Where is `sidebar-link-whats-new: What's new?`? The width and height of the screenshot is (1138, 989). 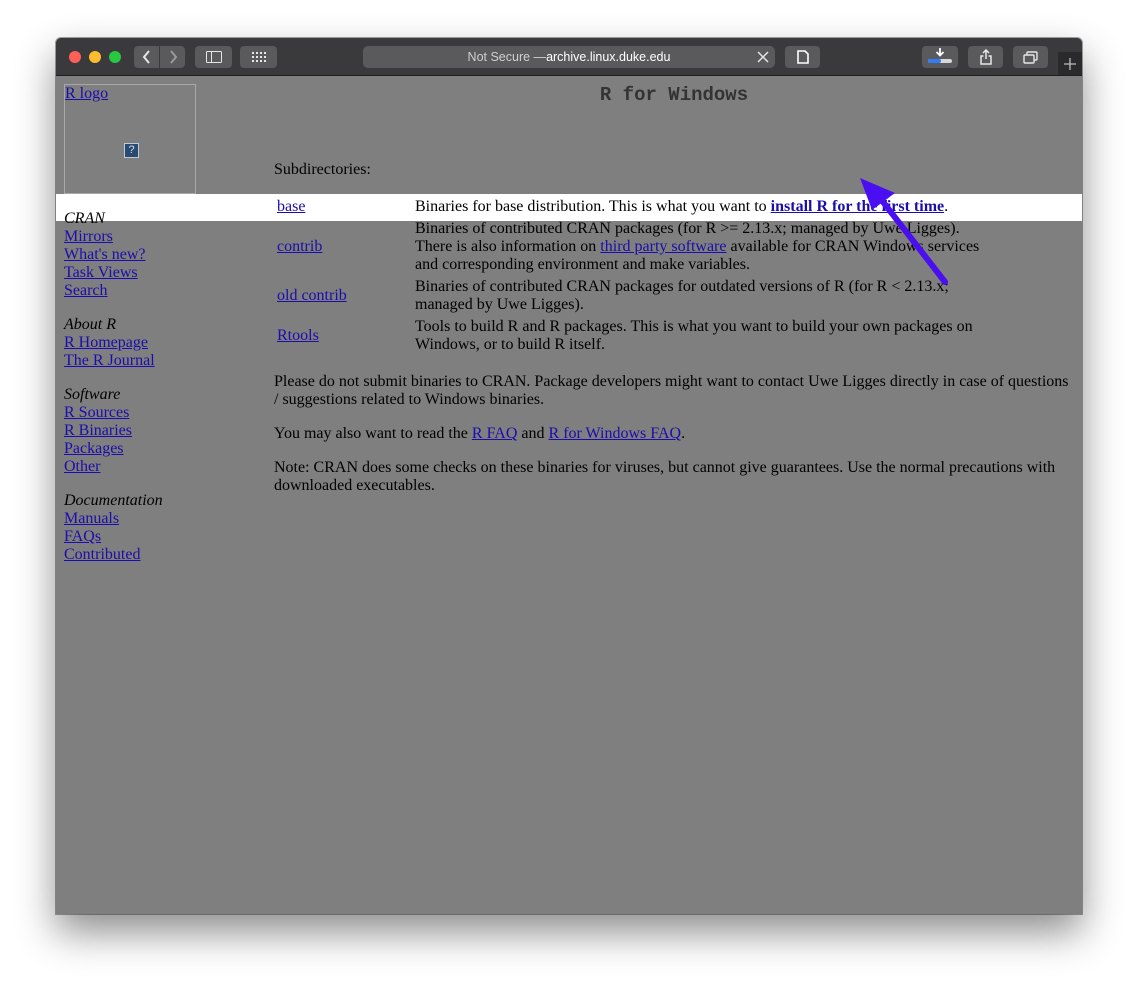
sidebar-link-whats-new: What's new? is located at coordinates (139, 255).